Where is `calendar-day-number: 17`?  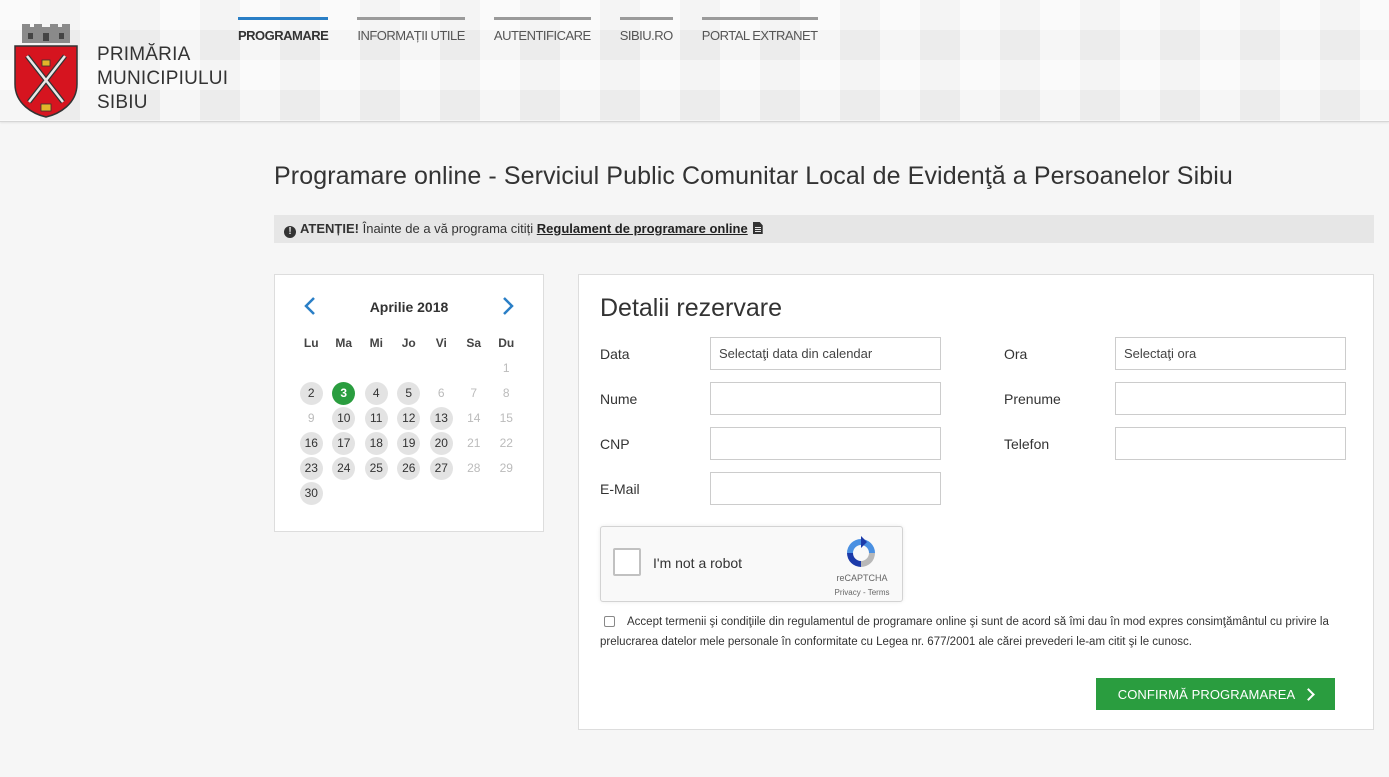
calendar-day-number: 17 is located at coordinates (344, 443).